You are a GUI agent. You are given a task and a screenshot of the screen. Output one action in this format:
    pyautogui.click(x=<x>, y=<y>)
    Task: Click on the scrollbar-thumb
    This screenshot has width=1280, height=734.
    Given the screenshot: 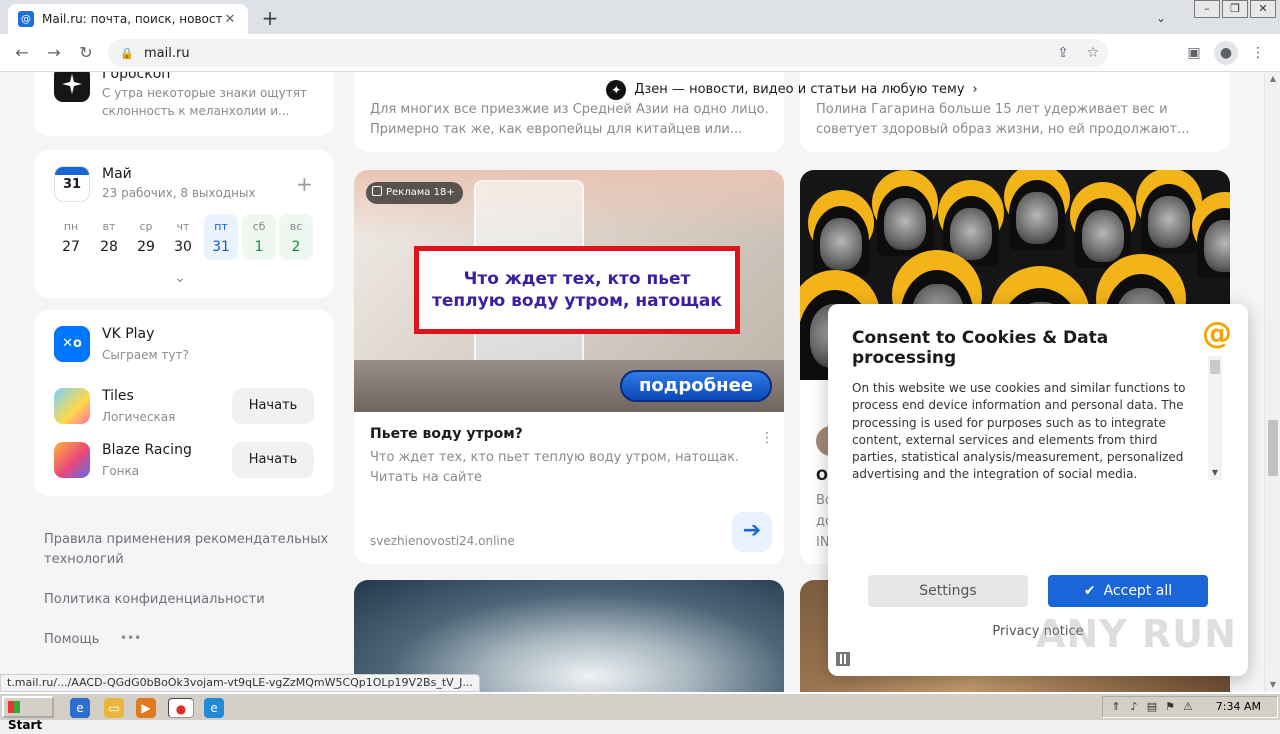 What is the action you would take?
    pyautogui.click(x=1273, y=448)
    